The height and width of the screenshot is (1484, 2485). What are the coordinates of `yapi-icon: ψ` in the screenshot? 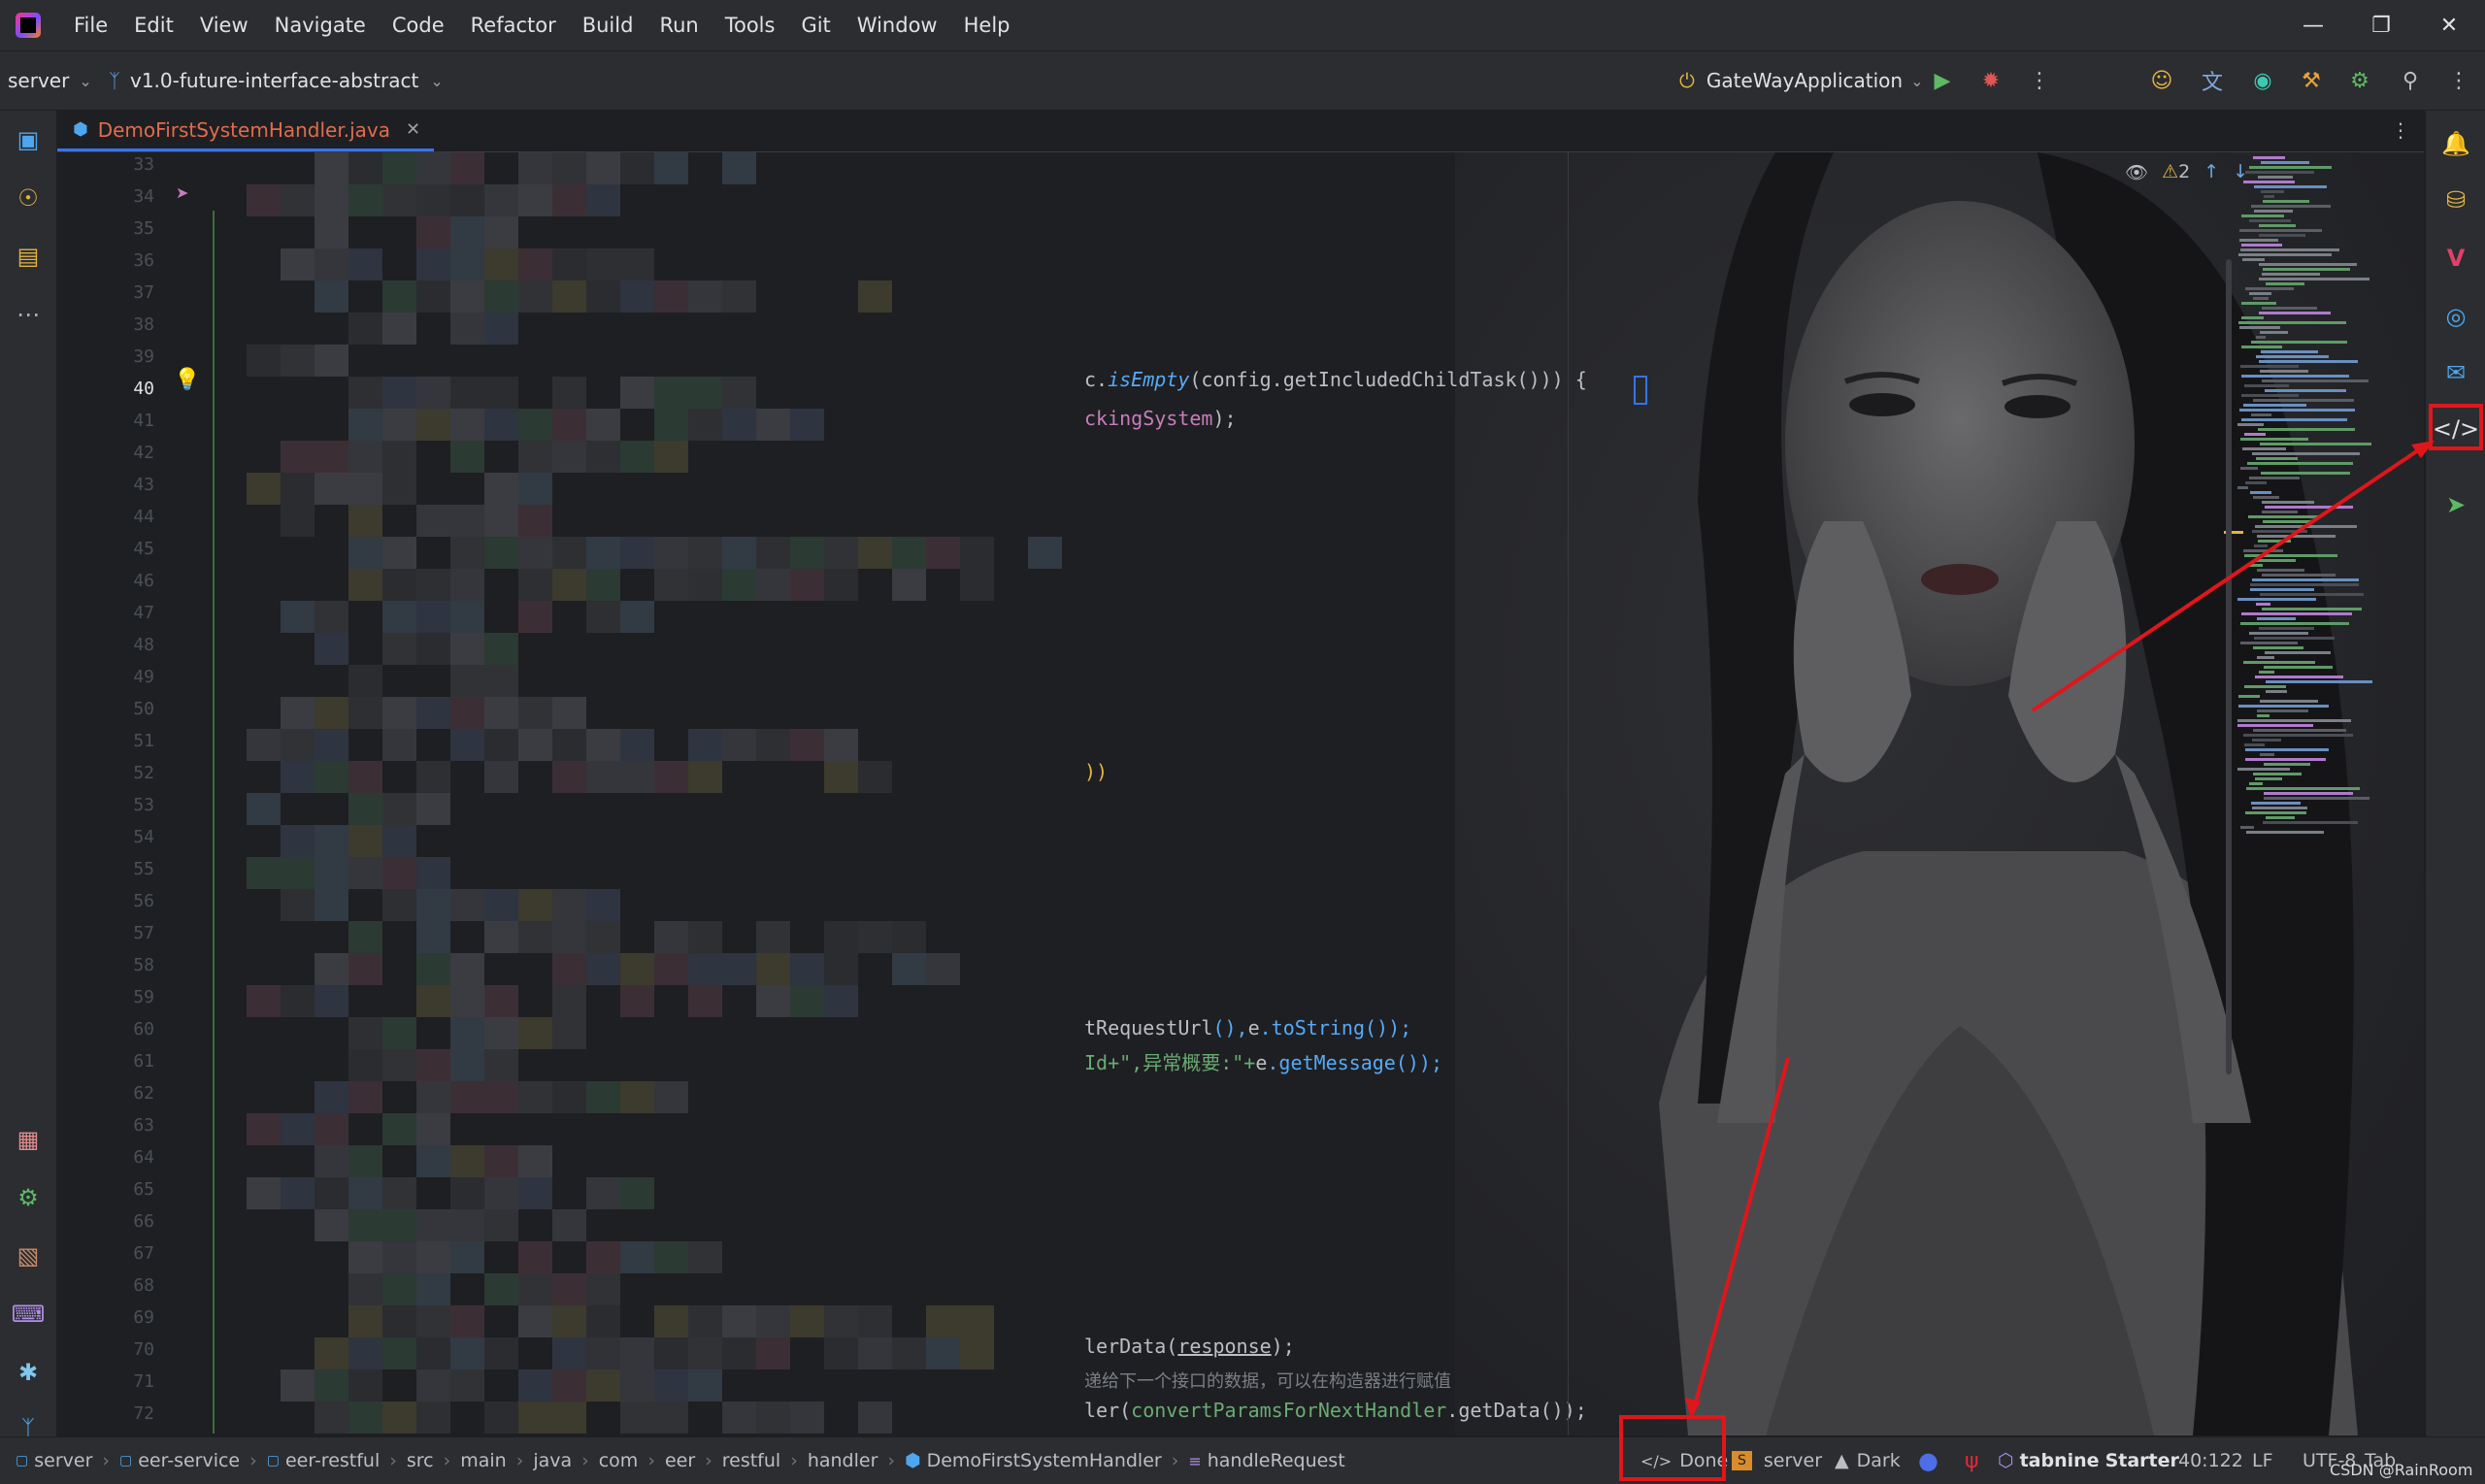 It's located at (1972, 1460).